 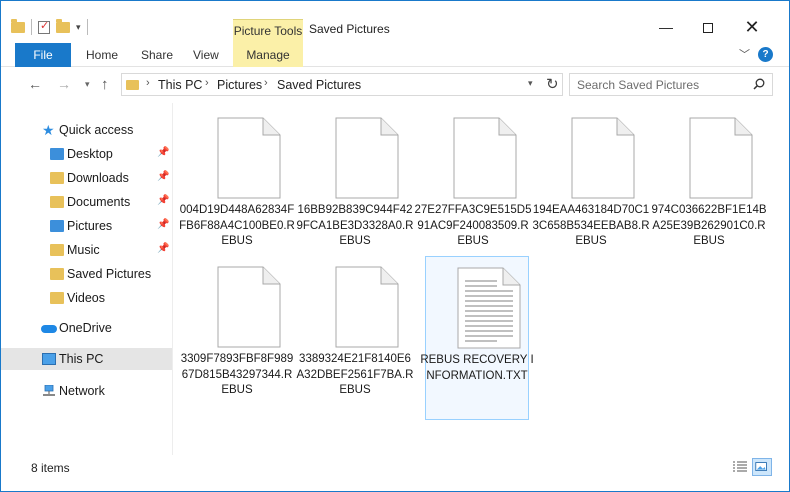 What do you see at coordinates (355, 374) in the screenshot?
I see `file-name: 3389324E21F8140E6A32DBEF2561F7BA.REBUS` at bounding box center [355, 374].